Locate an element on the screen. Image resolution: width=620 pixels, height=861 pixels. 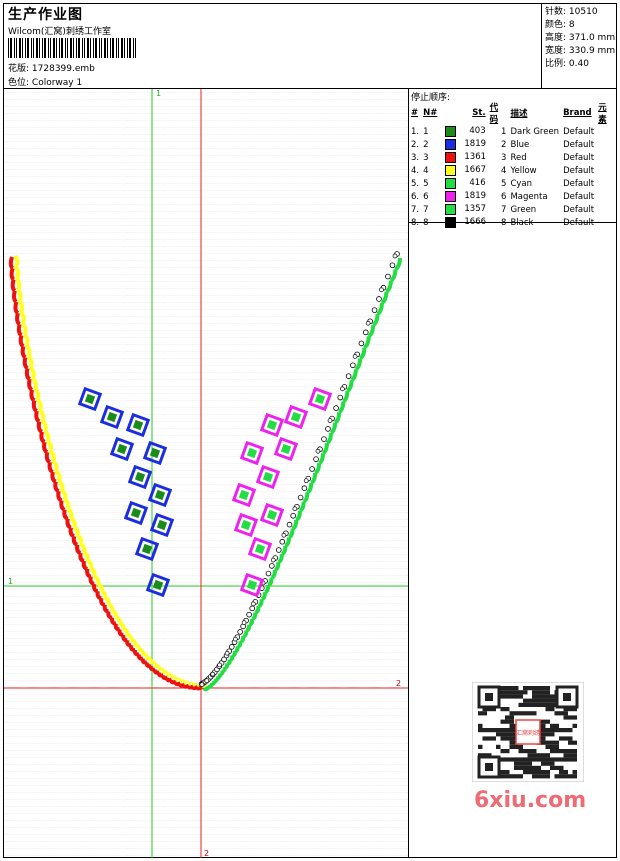
cell-num: 7. is located at coordinates (415, 209).